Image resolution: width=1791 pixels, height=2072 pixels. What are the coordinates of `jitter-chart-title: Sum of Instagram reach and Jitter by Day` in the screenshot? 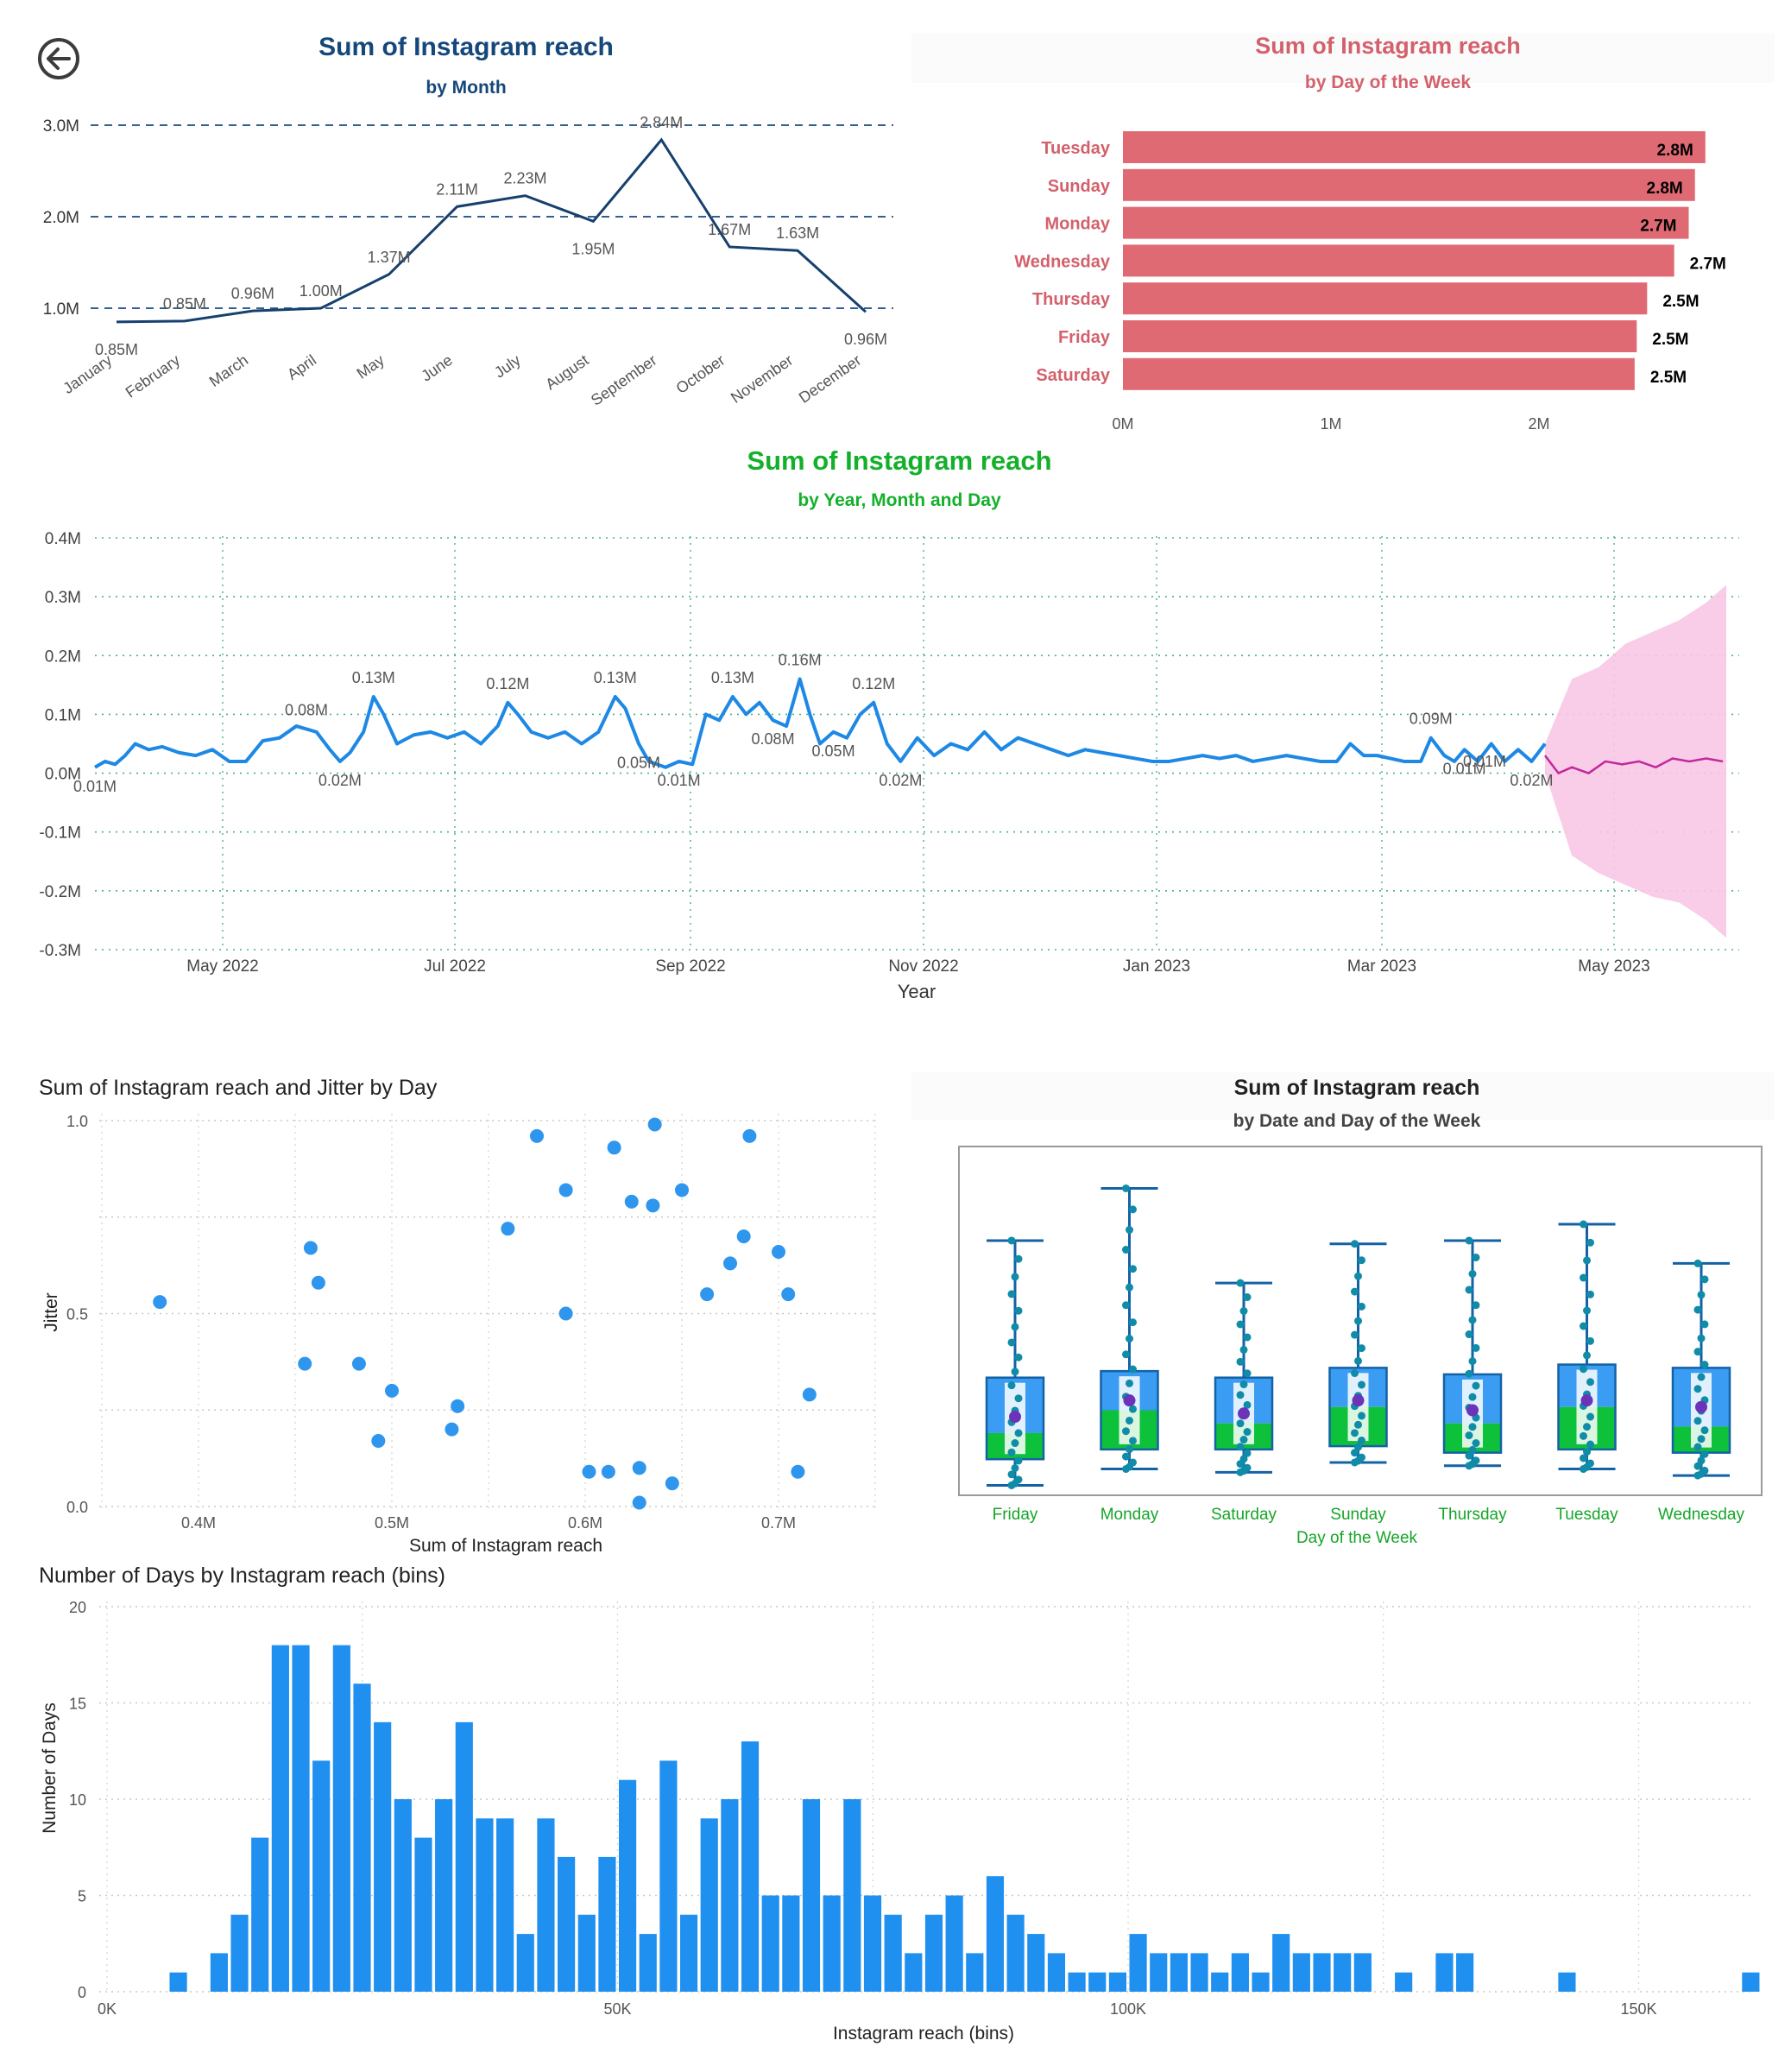 It's located at (239, 1088).